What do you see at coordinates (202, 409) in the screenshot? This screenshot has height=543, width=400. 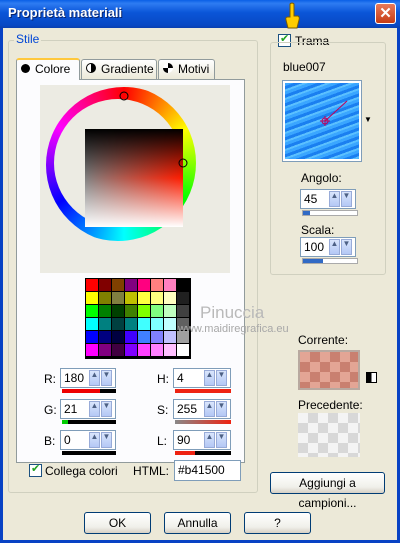 I see `s-spinbox: 255 ▲ ▼` at bounding box center [202, 409].